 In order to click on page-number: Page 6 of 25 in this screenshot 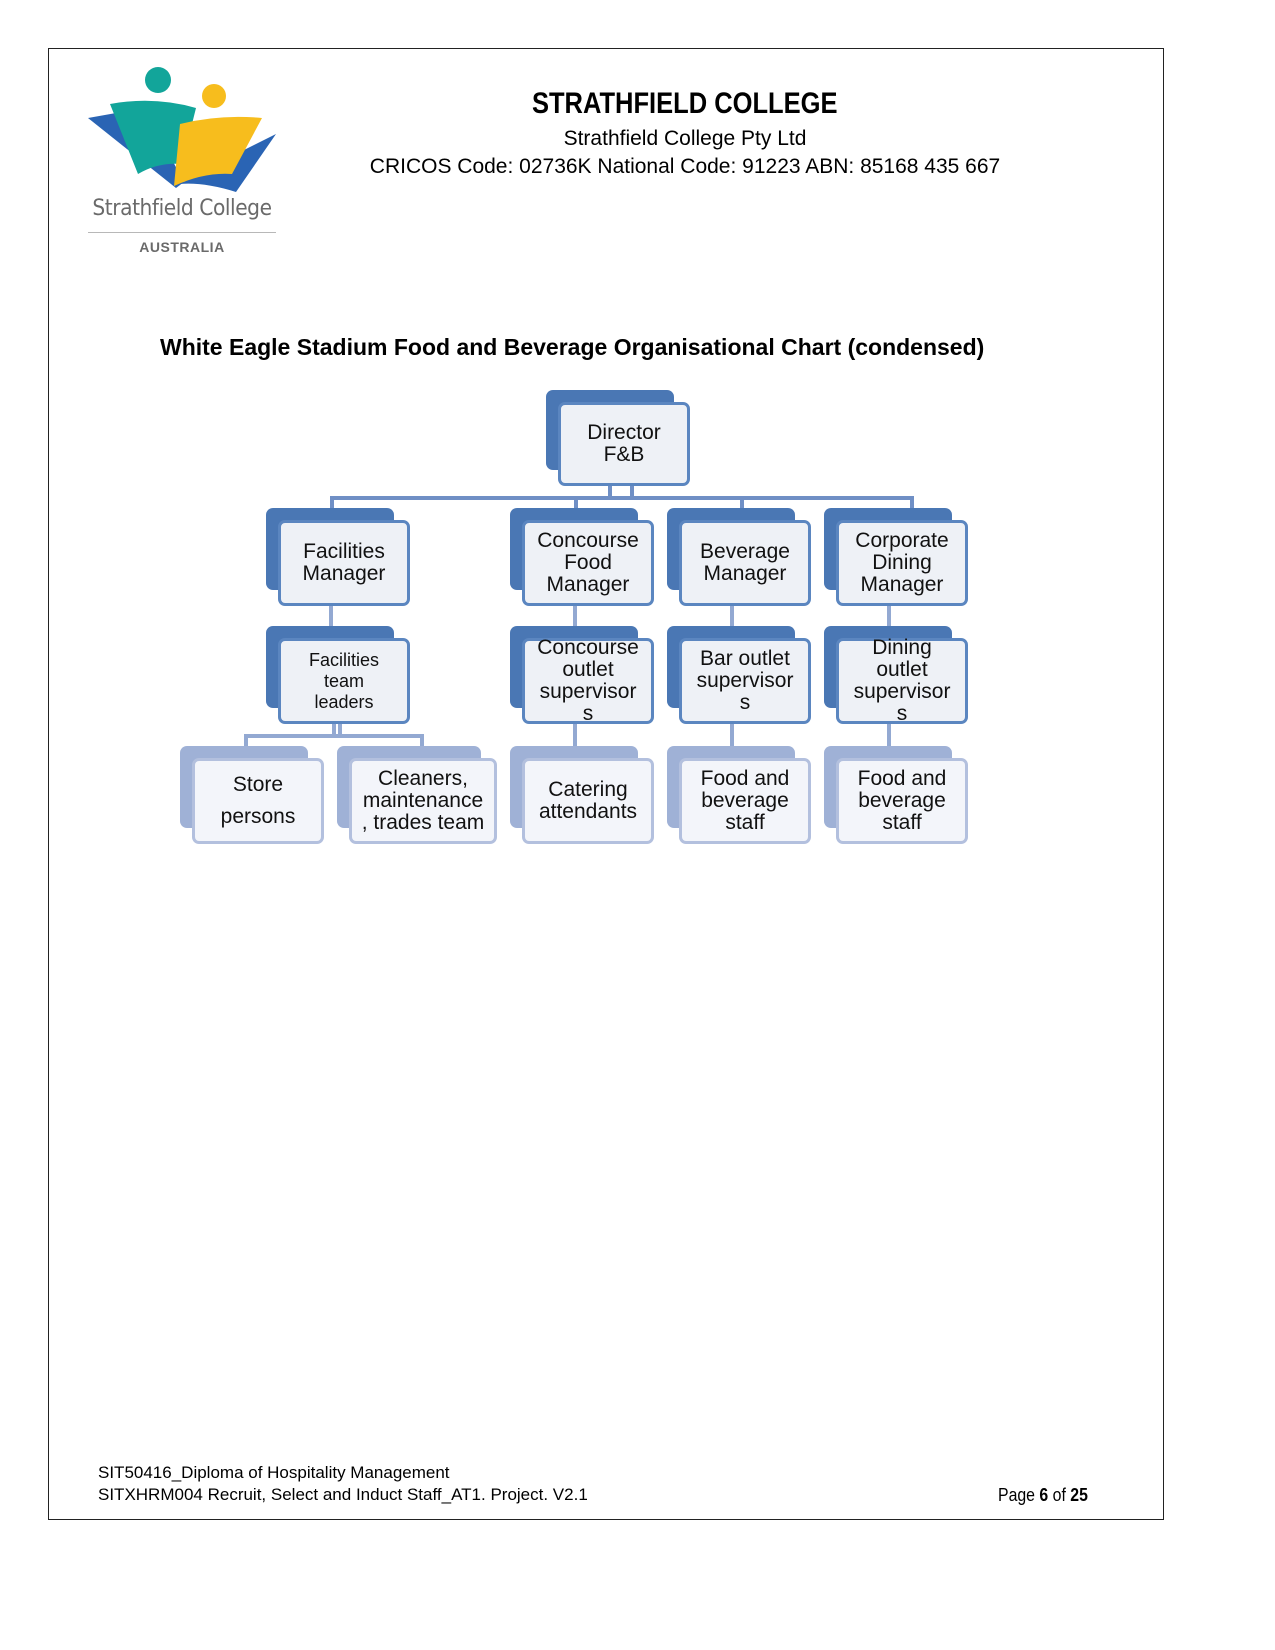, I will do `click(1043, 1495)`.